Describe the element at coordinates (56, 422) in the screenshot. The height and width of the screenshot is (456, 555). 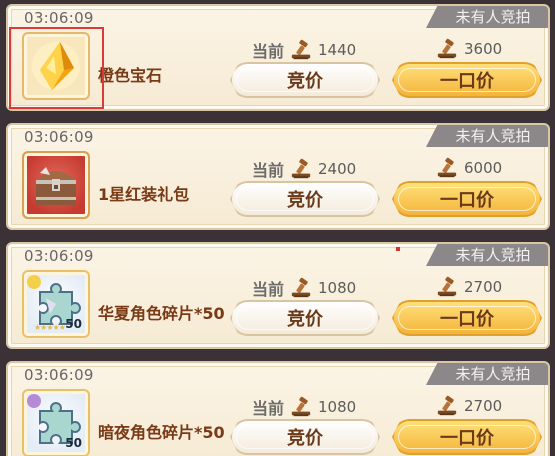
I see `item-slot: 50` at that location.